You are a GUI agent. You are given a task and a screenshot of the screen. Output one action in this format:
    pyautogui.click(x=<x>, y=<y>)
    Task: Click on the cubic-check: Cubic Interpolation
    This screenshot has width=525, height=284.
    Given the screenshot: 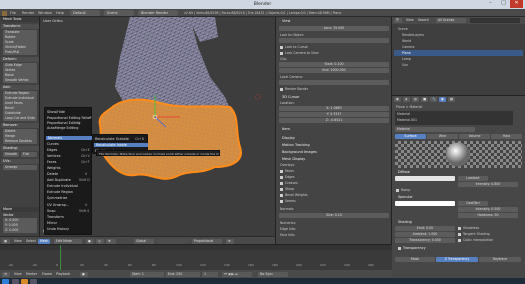 What is the action you would take?
    pyautogui.click(x=475, y=240)
    